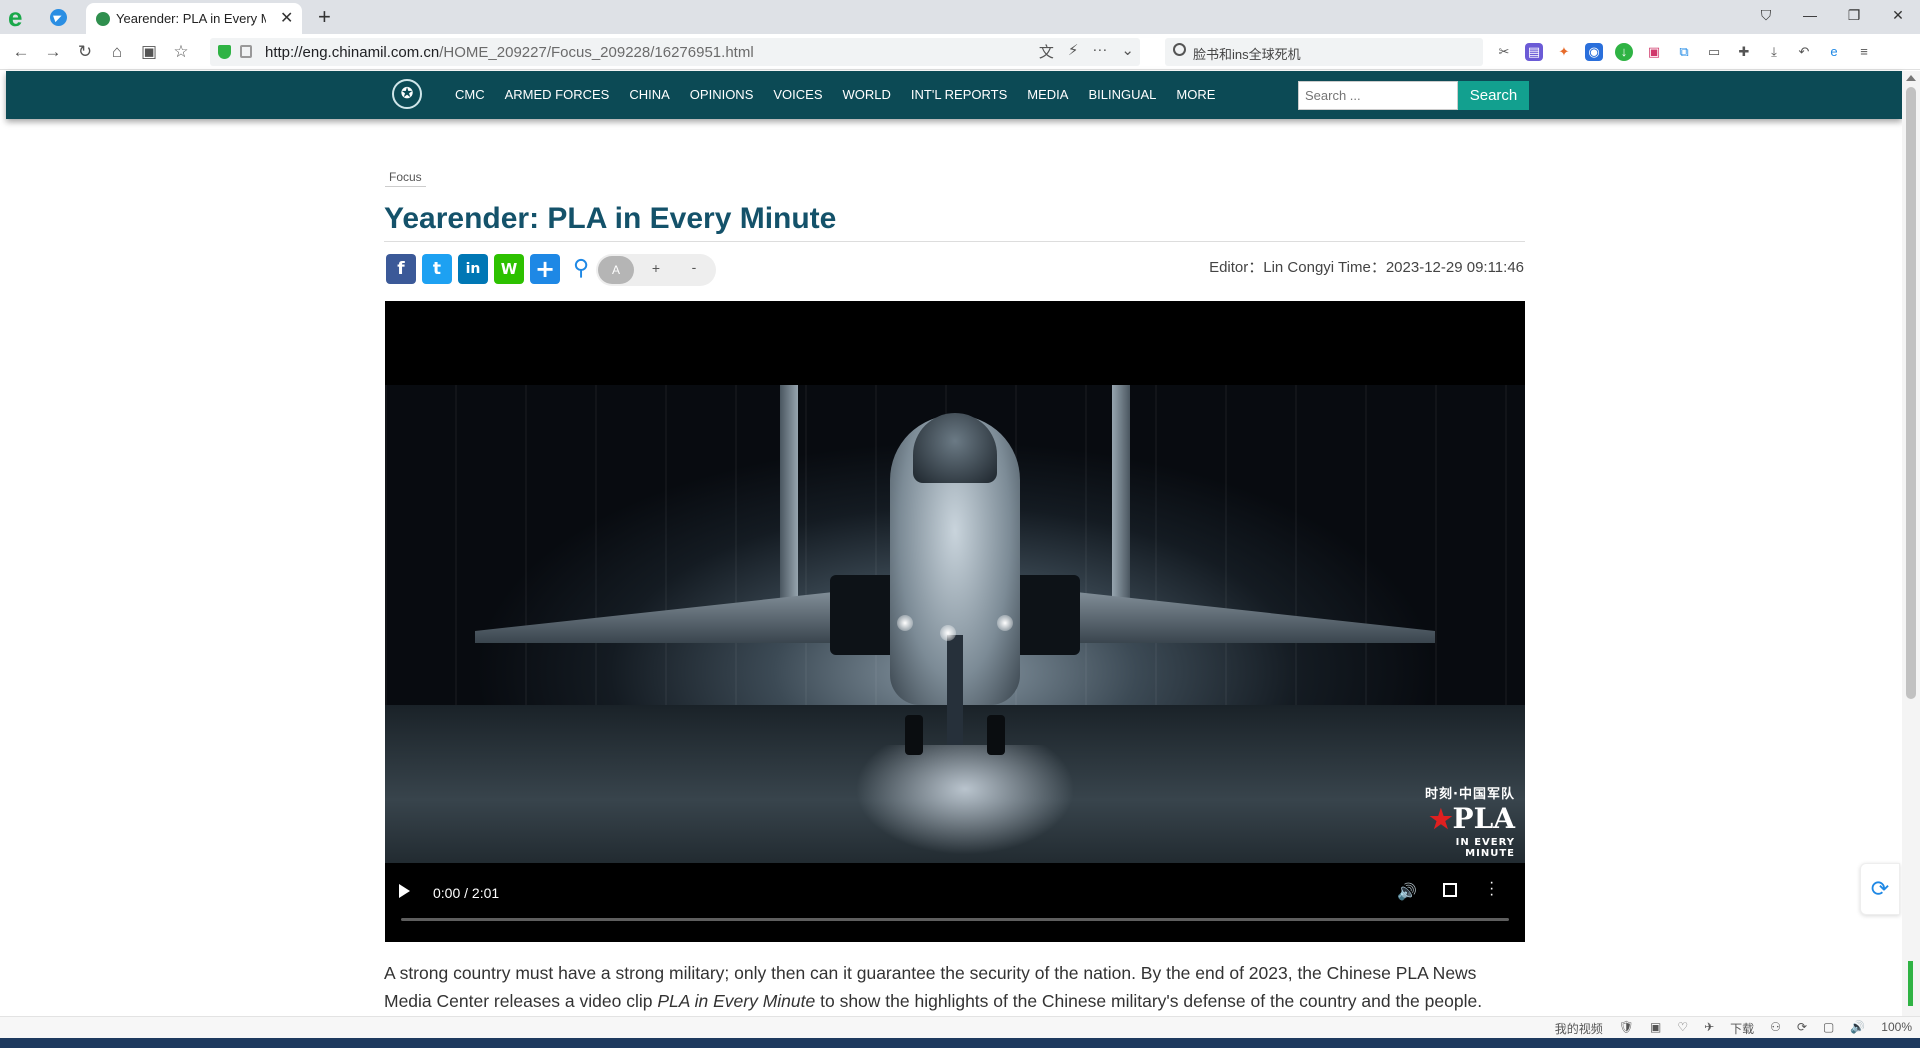  I want to click on nav-item-cmc: CMC, so click(470, 95).